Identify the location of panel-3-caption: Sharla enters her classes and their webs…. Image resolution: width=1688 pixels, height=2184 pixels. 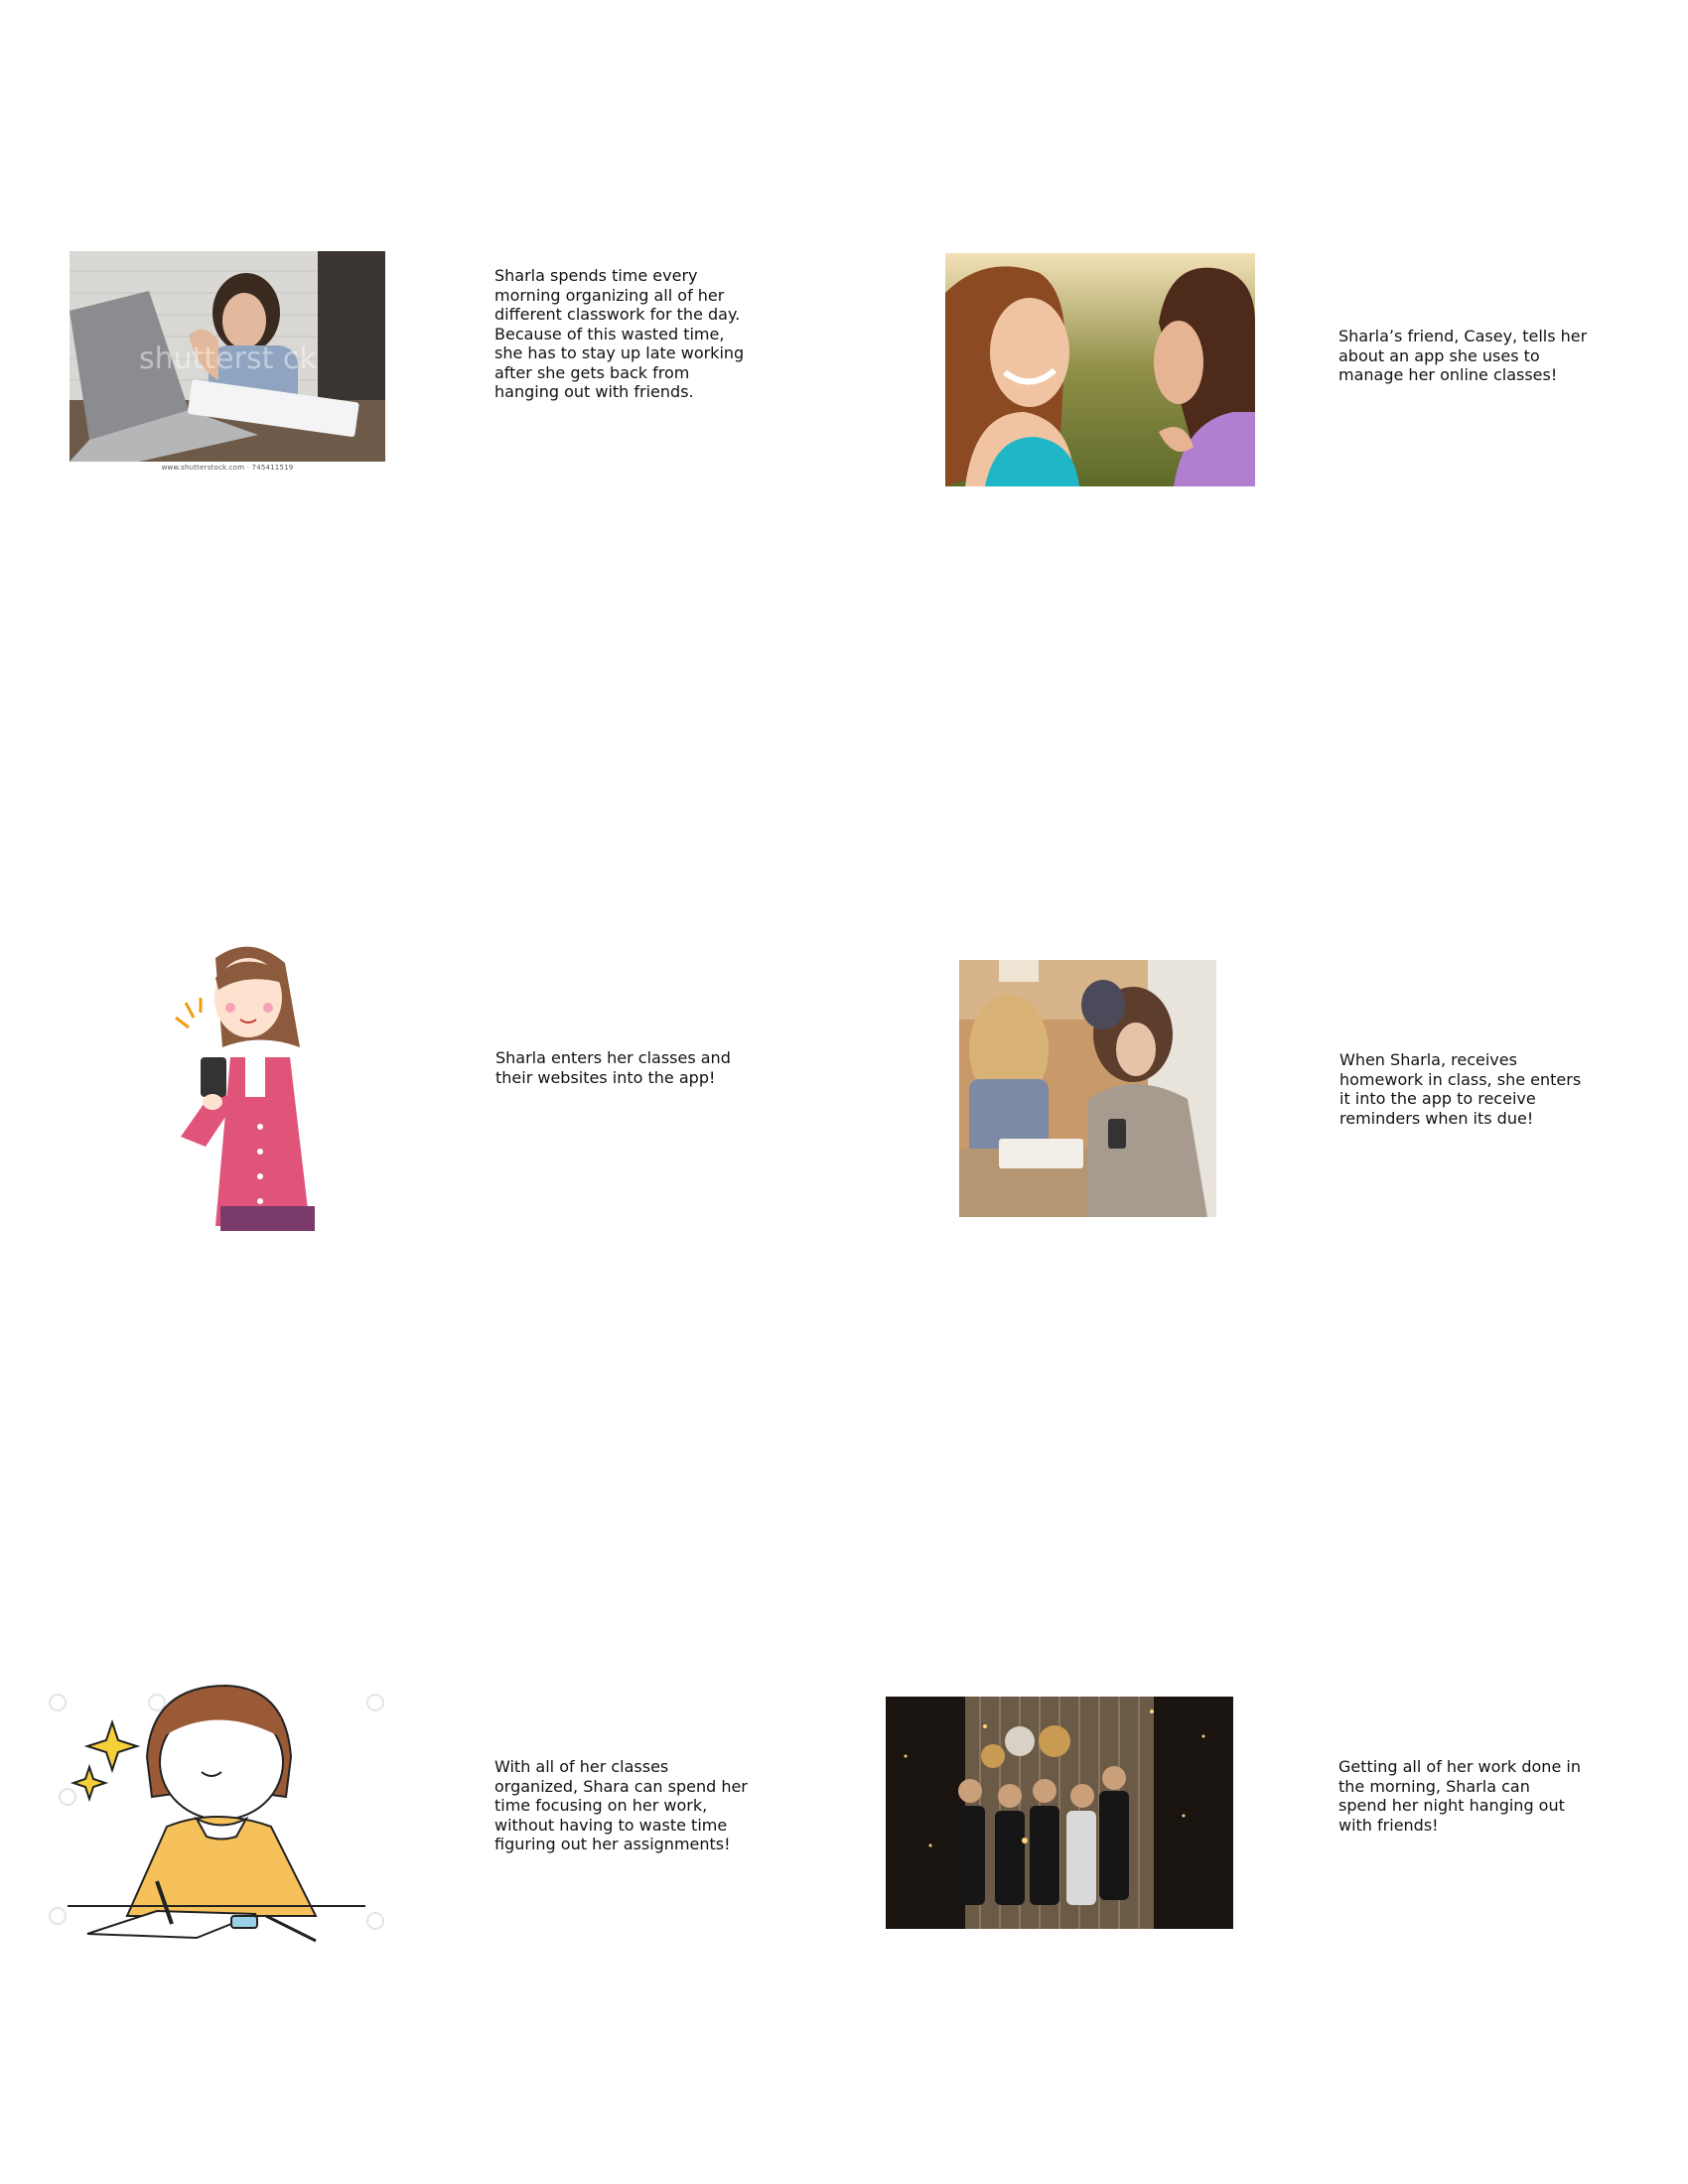
(613, 1067).